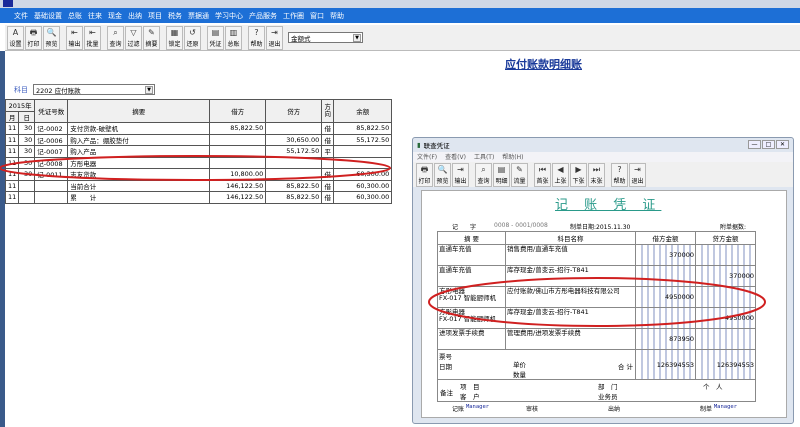 The width and height of the screenshot is (800, 427). I want to click on table-row: 11 30 记-0011 志友货款 10,800.00 借 60,300.00, so click(198, 174).